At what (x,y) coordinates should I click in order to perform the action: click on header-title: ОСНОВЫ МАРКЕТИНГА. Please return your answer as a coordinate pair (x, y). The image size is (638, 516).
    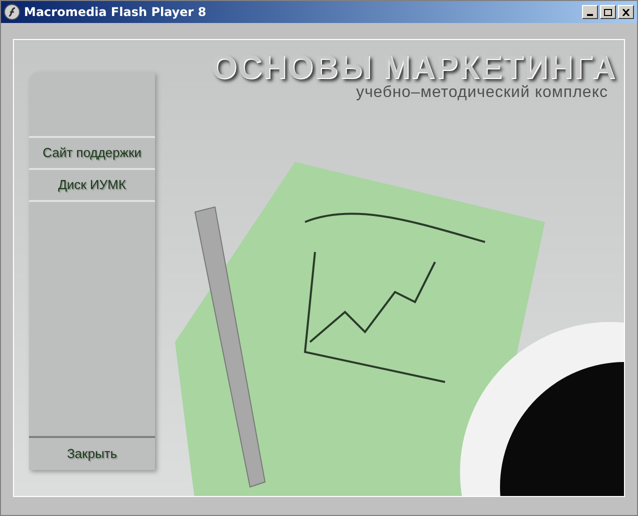
    Looking at the image, I should click on (413, 67).